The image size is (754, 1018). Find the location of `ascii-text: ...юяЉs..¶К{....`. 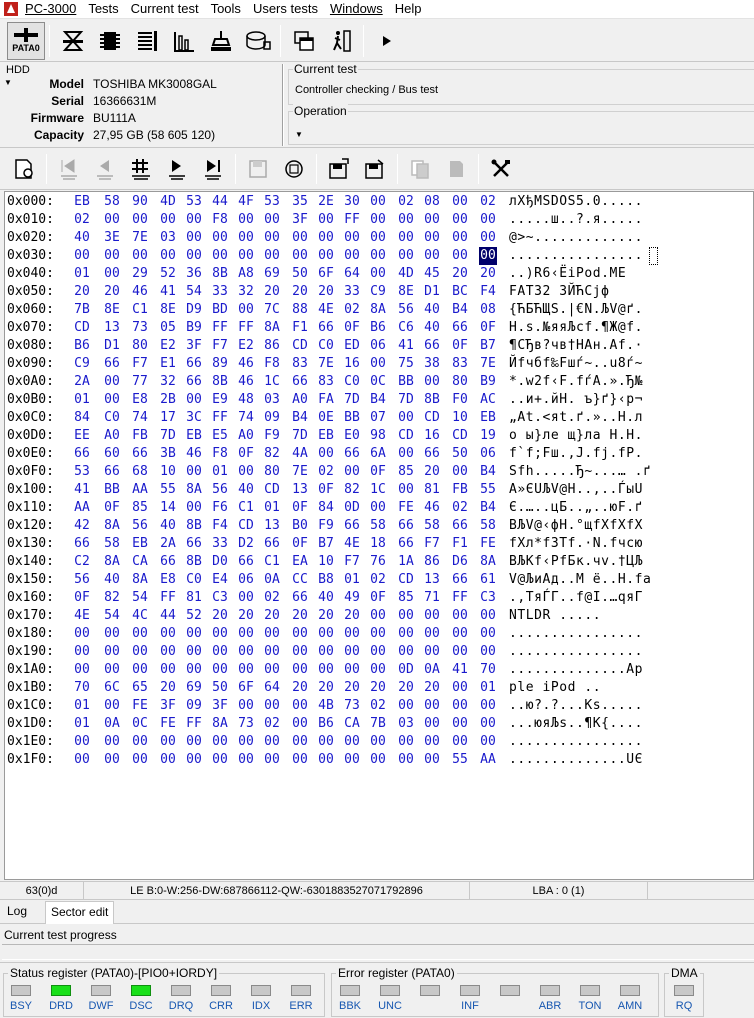

ascii-text: ...юяЉs..¶К{.... is located at coordinates (576, 724).